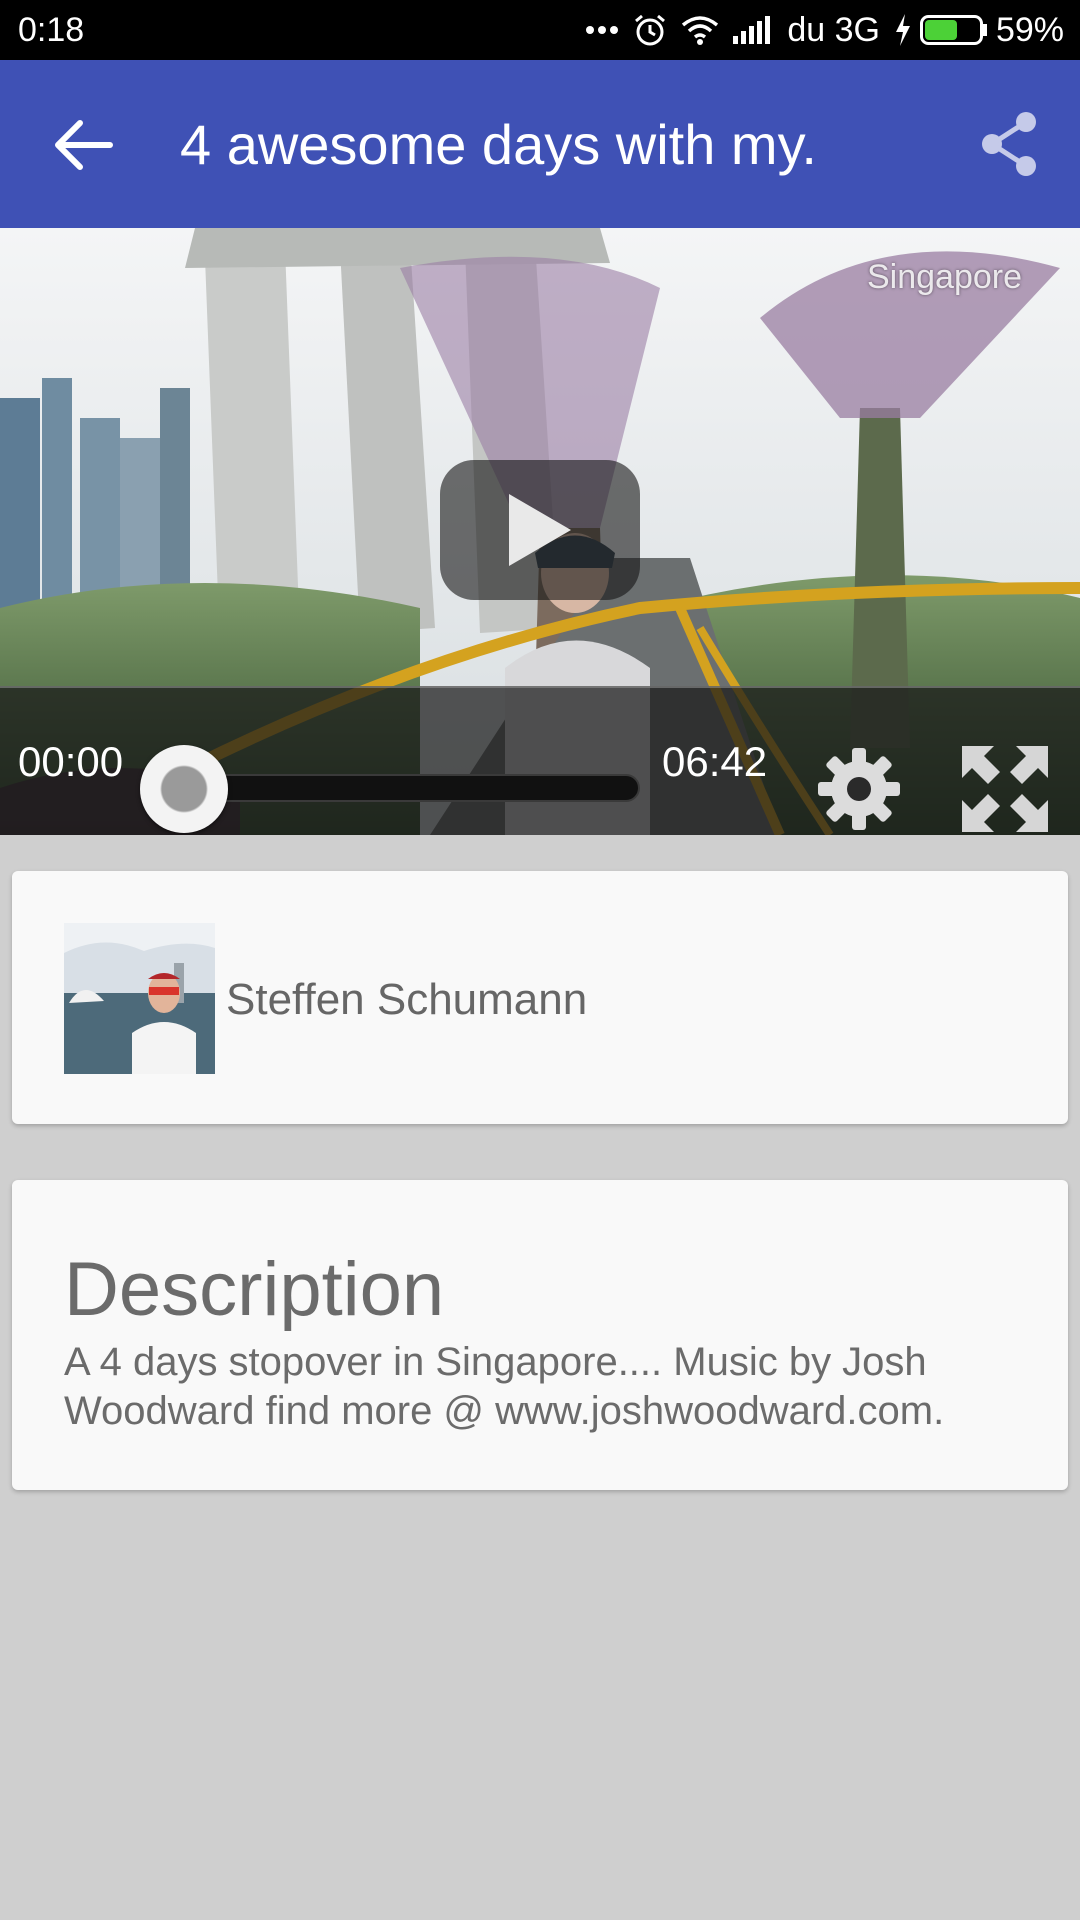  What do you see at coordinates (1010, 144) in the screenshot?
I see `share-icon` at bounding box center [1010, 144].